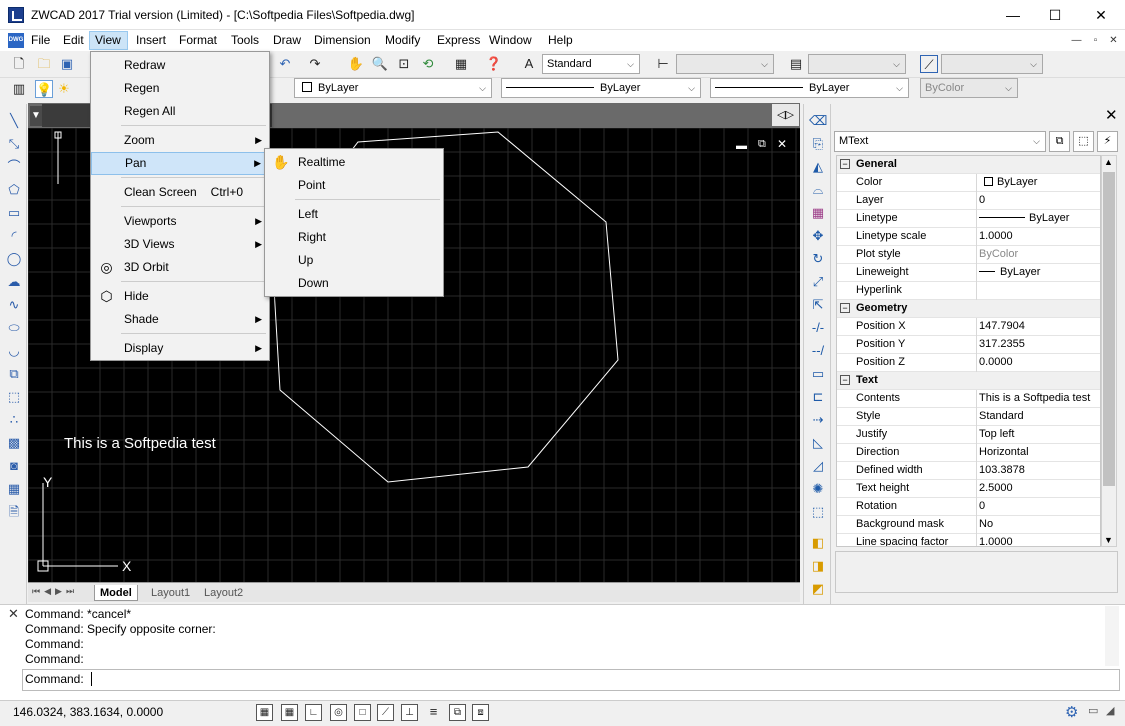 The width and height of the screenshot is (1125, 726). What do you see at coordinates (968, 183) in the screenshot?
I see `property-row: Color ByLayer` at bounding box center [968, 183].